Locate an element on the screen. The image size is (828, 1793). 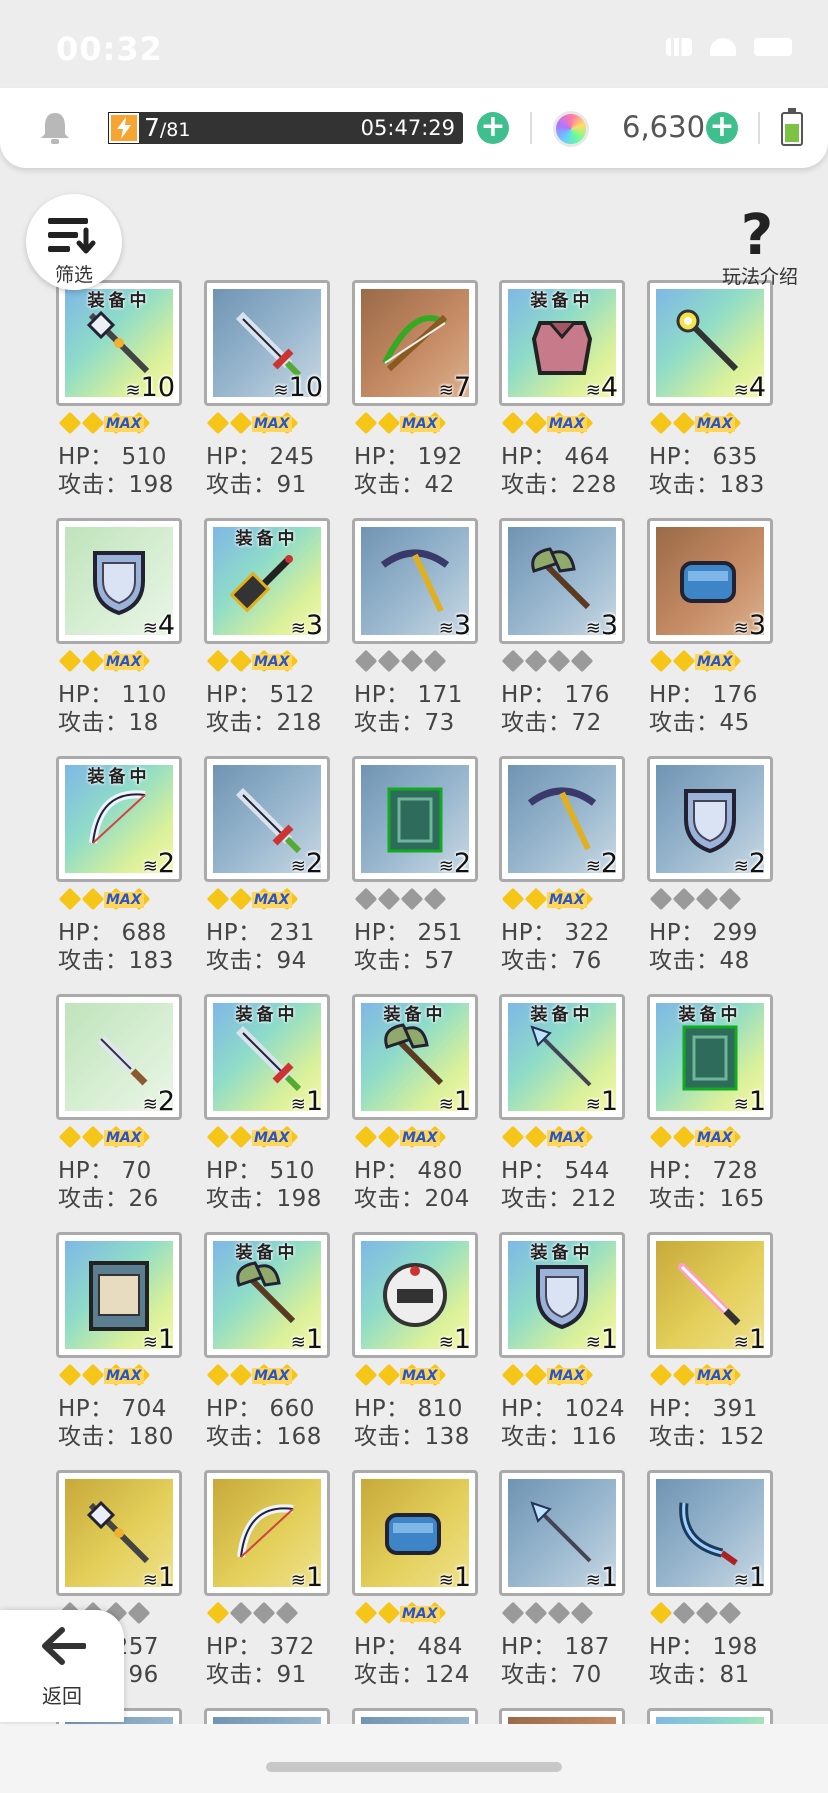
help-button: ? 玩法介绍 is located at coordinates (760, 247).